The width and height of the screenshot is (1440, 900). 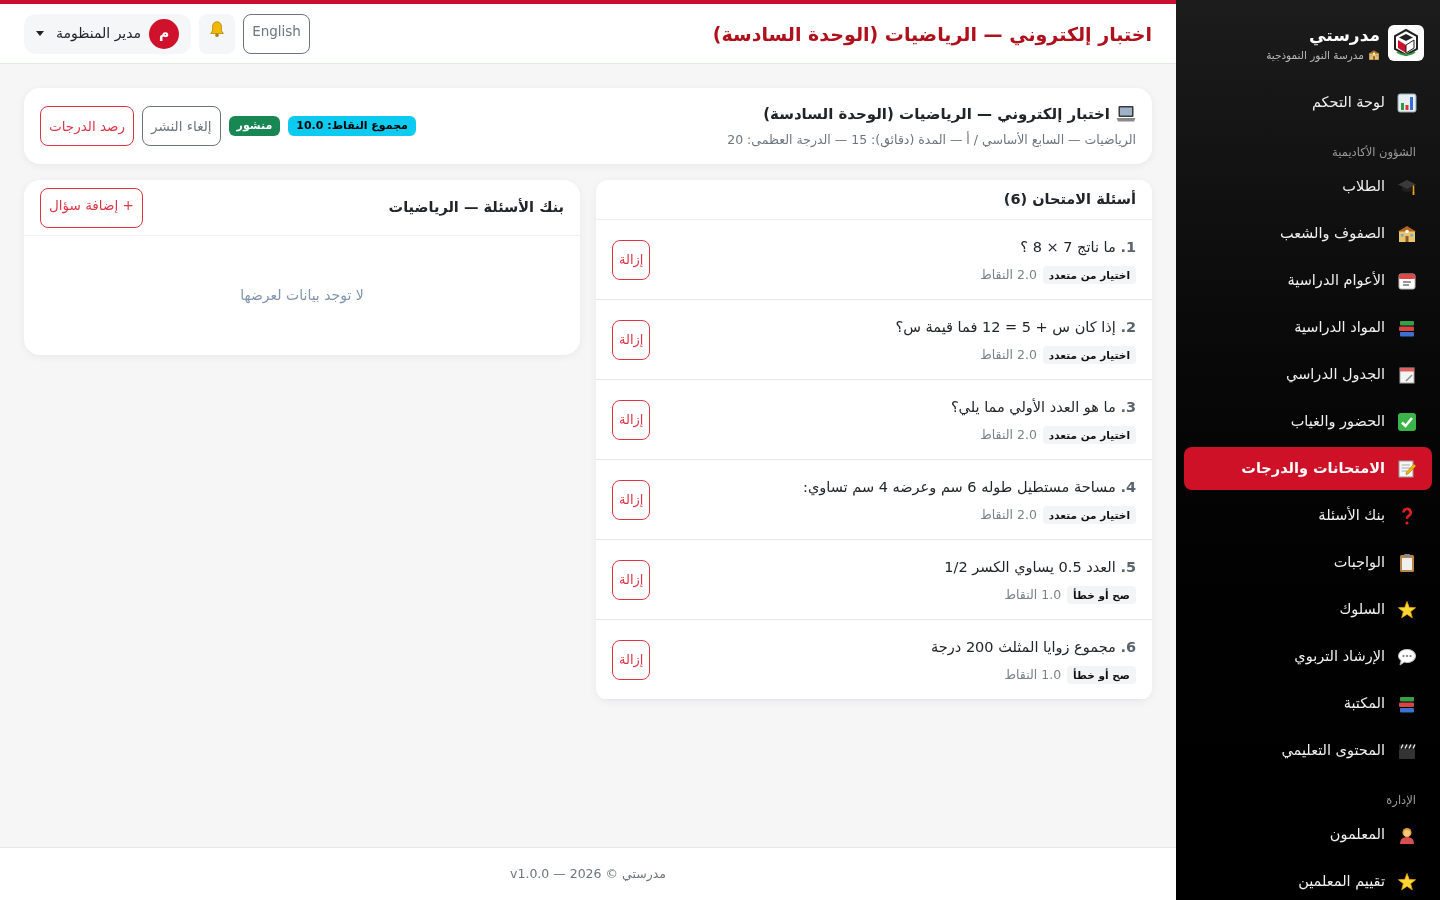 I want to click on sidebar-item: المكتبة, so click(x=1308, y=703).